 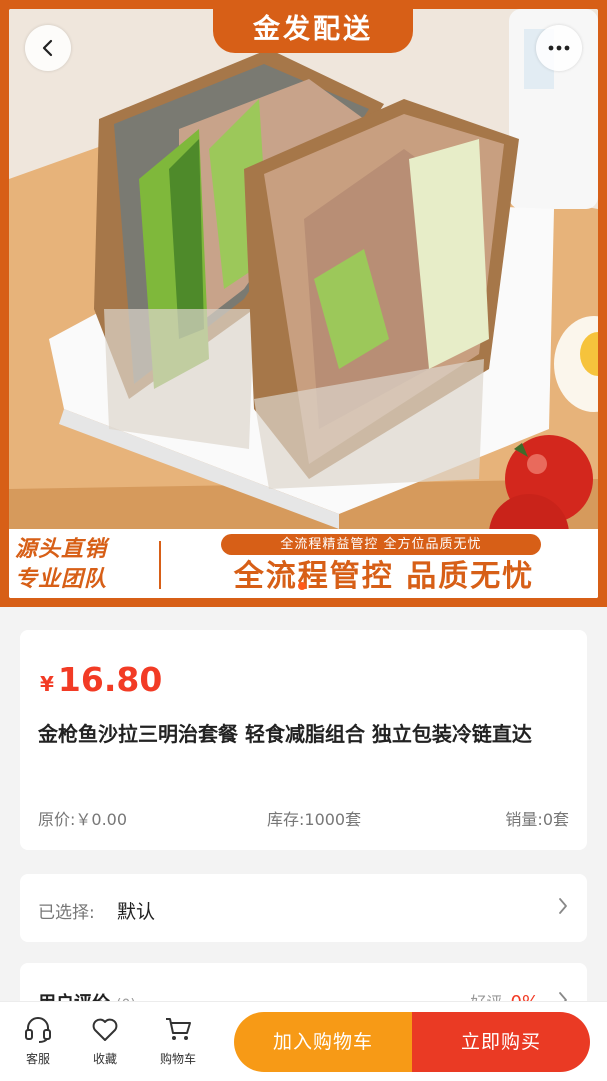 What do you see at coordinates (61, 549) in the screenshot?
I see `banner-slogan-line-1: 源头直销` at bounding box center [61, 549].